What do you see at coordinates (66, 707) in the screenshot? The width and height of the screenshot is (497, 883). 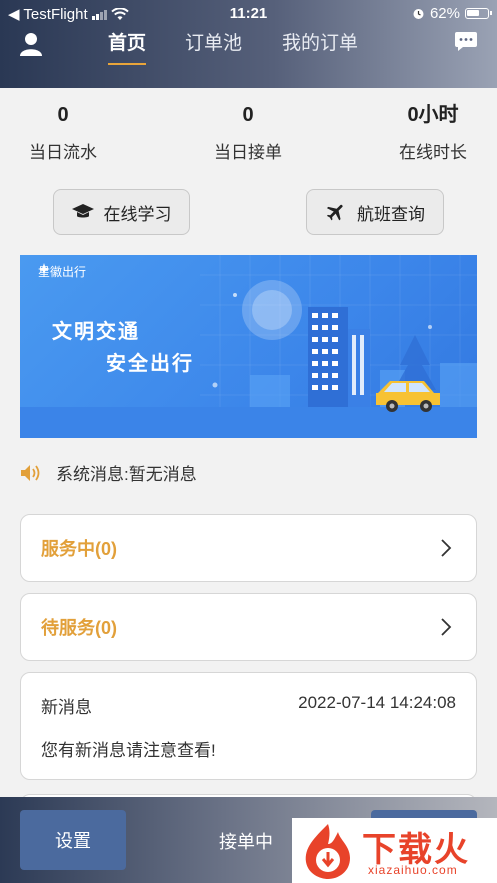 I see `message-title: 新消息` at bounding box center [66, 707].